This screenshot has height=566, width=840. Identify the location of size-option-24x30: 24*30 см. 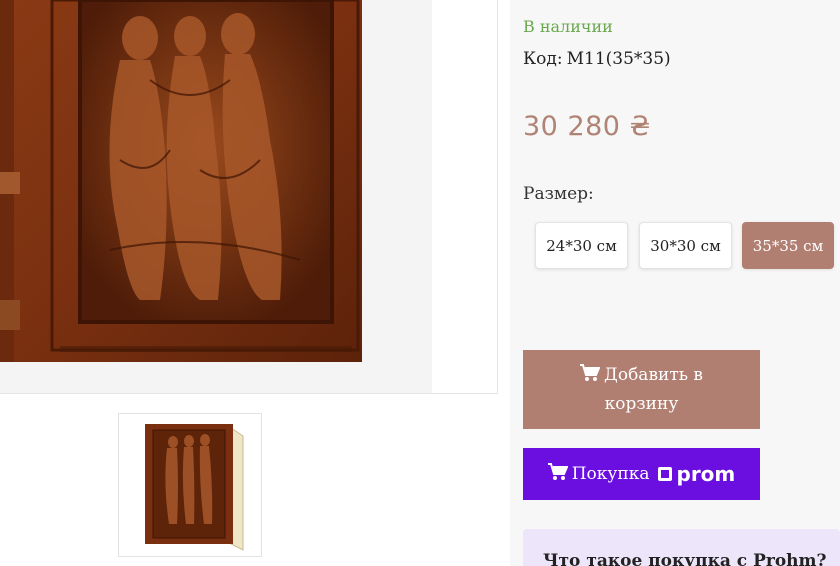
(581, 245).